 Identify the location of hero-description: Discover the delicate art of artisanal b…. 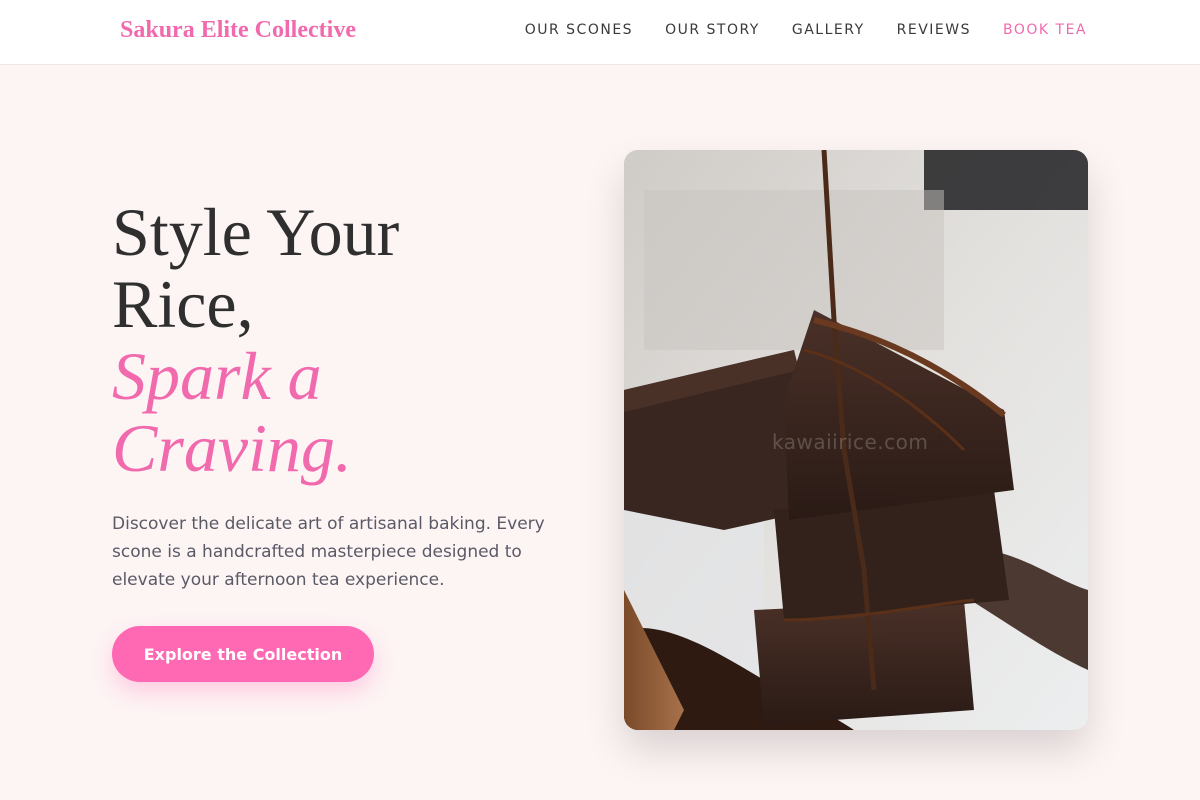
(328, 552).